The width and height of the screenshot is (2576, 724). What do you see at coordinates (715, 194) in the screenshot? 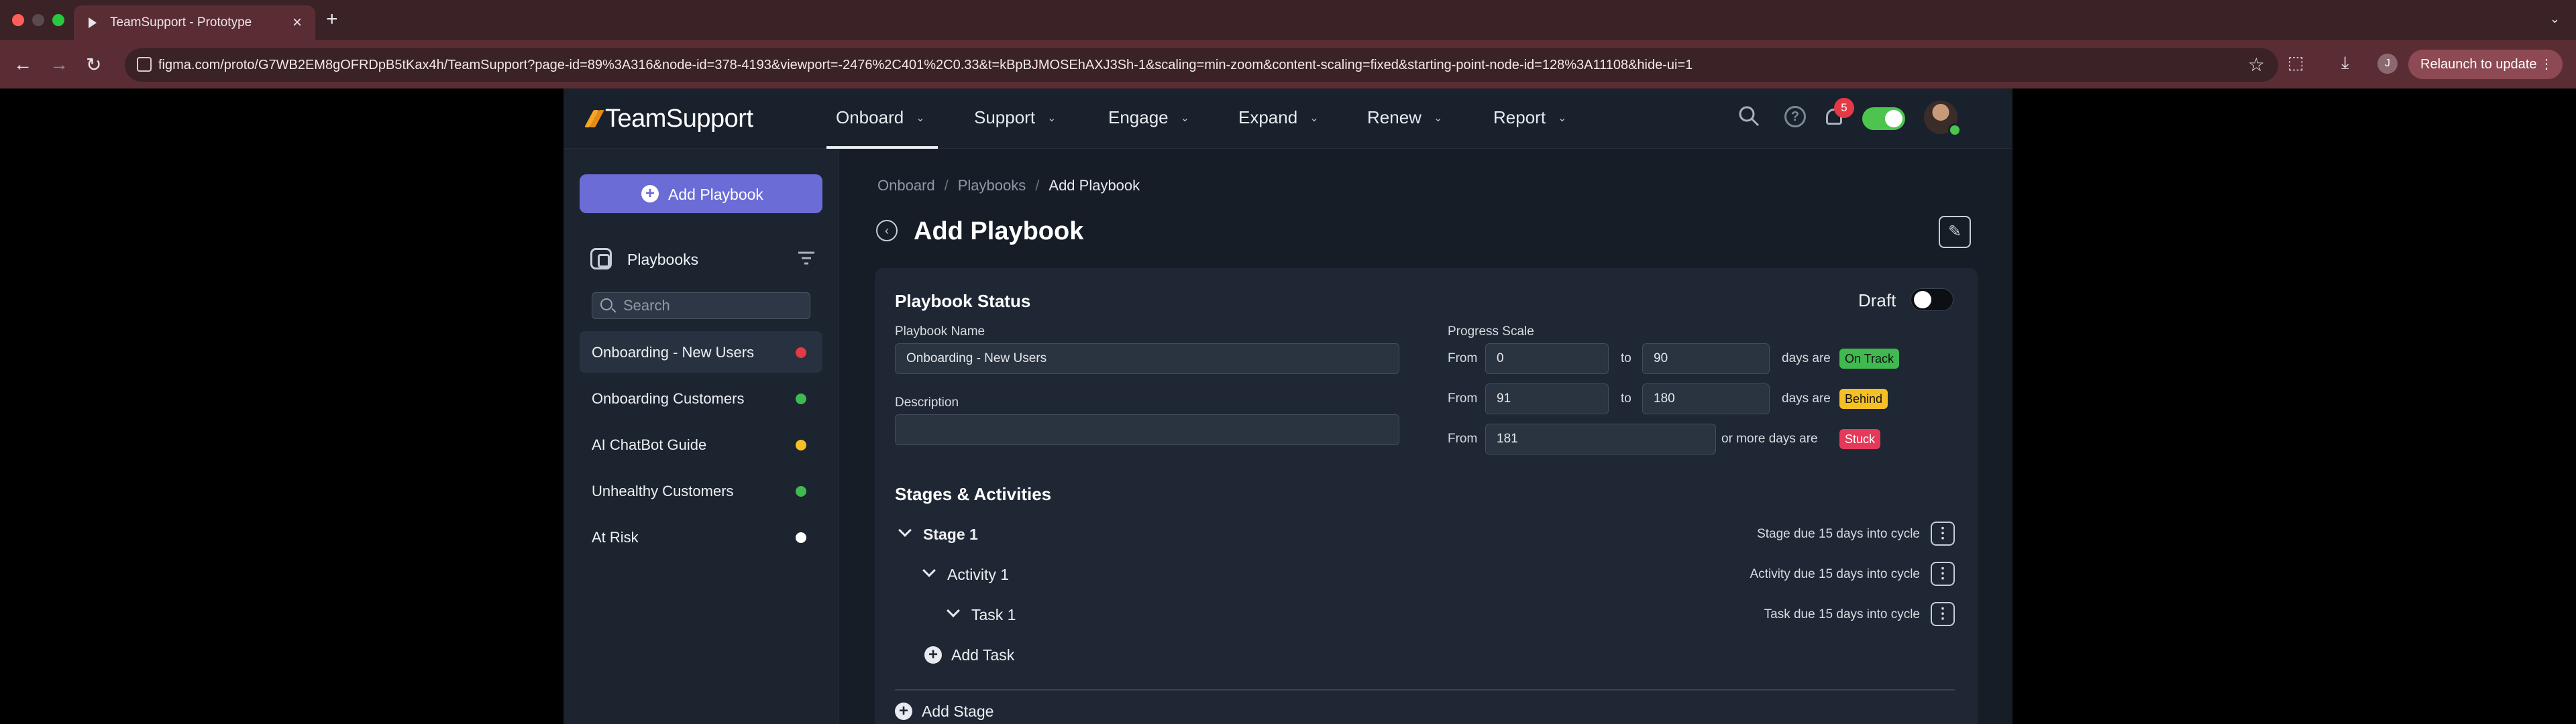
I see `add-playbook-label: Add Playbook` at bounding box center [715, 194].